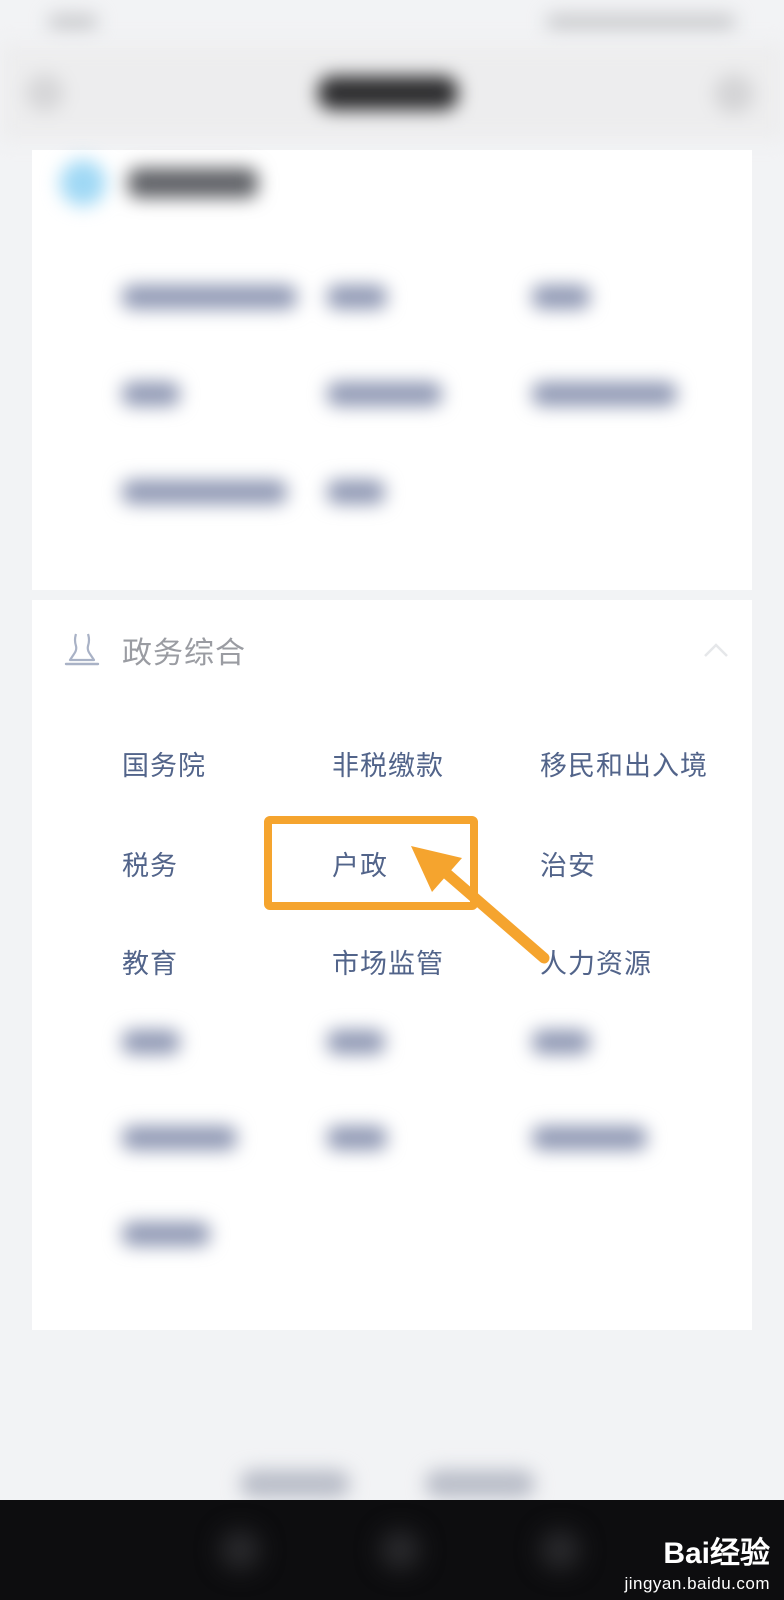  What do you see at coordinates (734, 94) in the screenshot?
I see `more-button` at bounding box center [734, 94].